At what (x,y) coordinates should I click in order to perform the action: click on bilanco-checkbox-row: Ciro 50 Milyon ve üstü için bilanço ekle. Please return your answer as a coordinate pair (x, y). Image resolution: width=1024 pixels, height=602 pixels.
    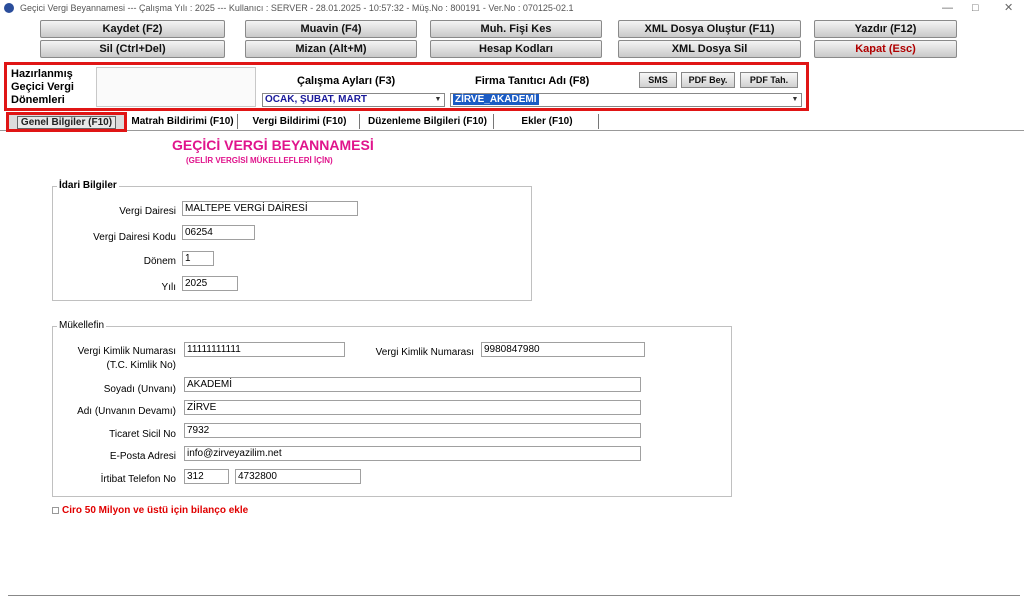
    Looking at the image, I should click on (150, 510).